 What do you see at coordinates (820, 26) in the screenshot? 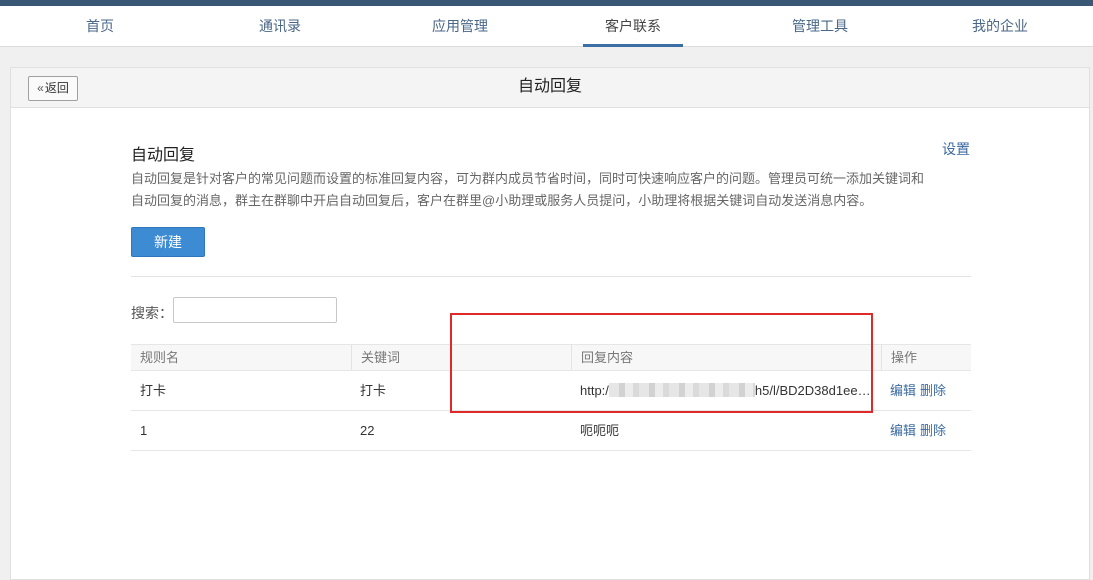
I see `nav-item-management-tools: 管理工具` at bounding box center [820, 26].